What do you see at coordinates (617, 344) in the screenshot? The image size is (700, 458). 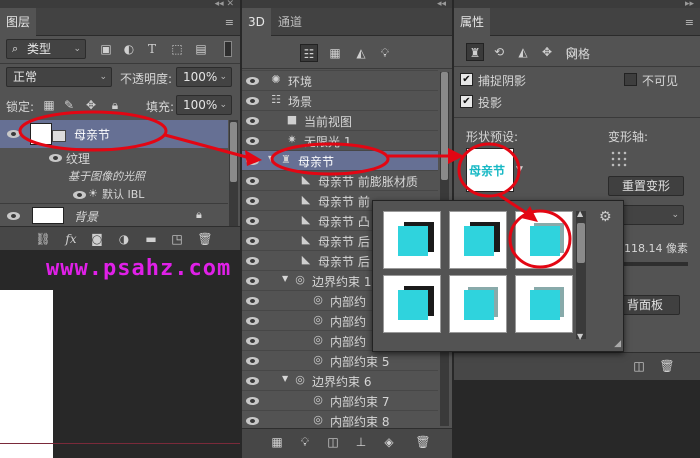 I see `resize-handle-icon: ◢` at bounding box center [617, 344].